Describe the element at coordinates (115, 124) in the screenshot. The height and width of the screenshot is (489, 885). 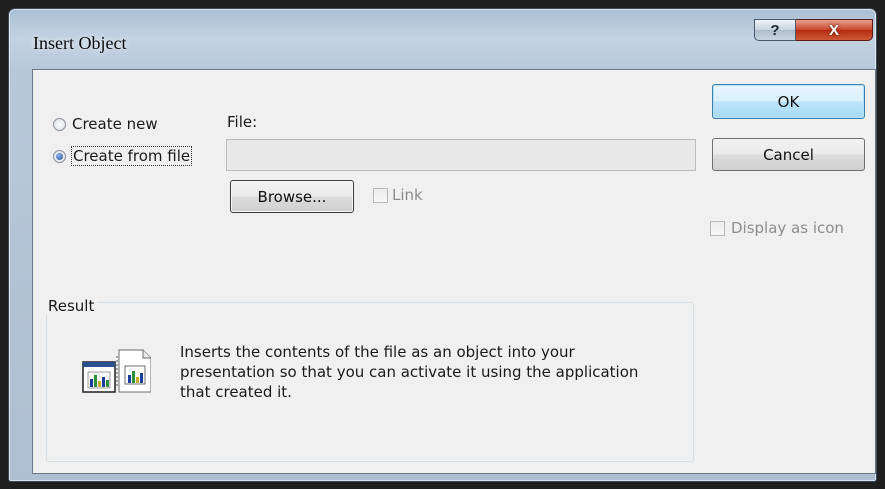
I see `create-new-label: Create new` at that location.